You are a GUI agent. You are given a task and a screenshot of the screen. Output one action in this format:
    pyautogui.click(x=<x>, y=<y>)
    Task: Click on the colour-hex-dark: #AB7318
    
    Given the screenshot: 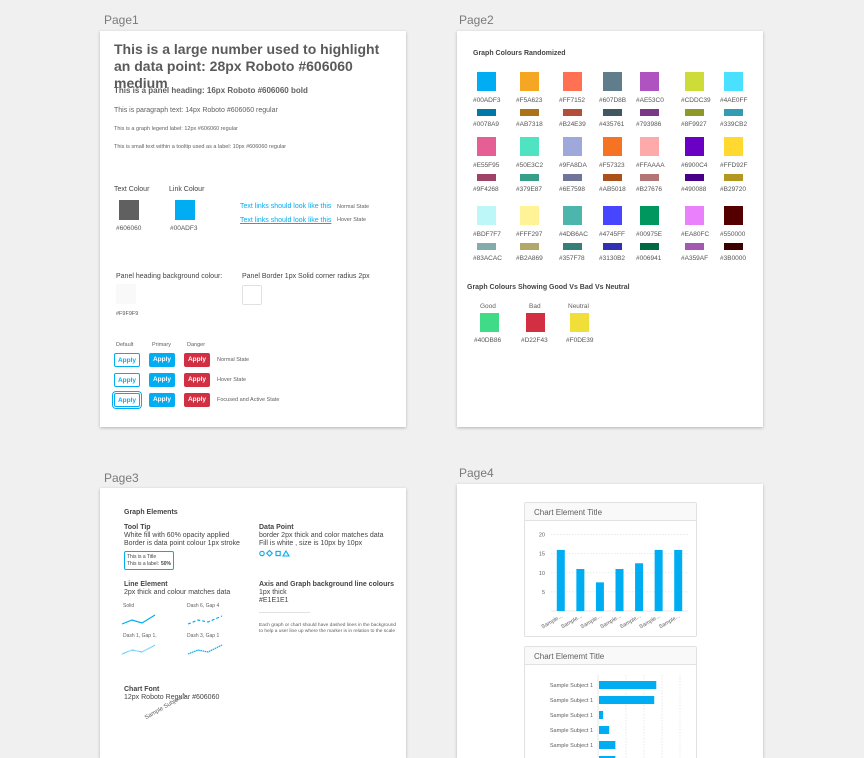 What is the action you would take?
    pyautogui.click(x=529, y=124)
    